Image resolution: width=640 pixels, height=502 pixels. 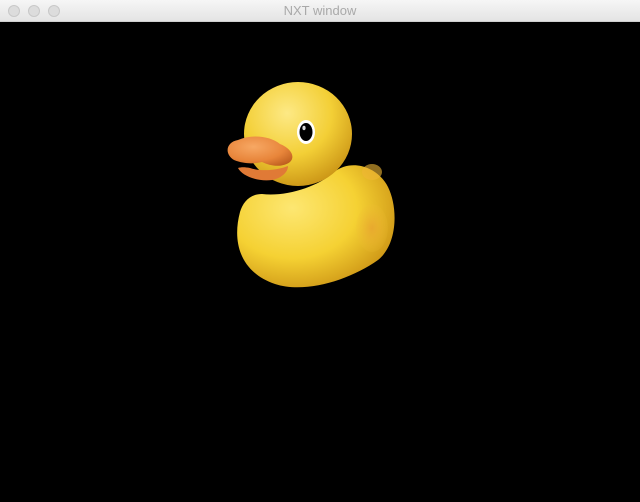 I want to click on rubber-duck-render, so click(x=311, y=185).